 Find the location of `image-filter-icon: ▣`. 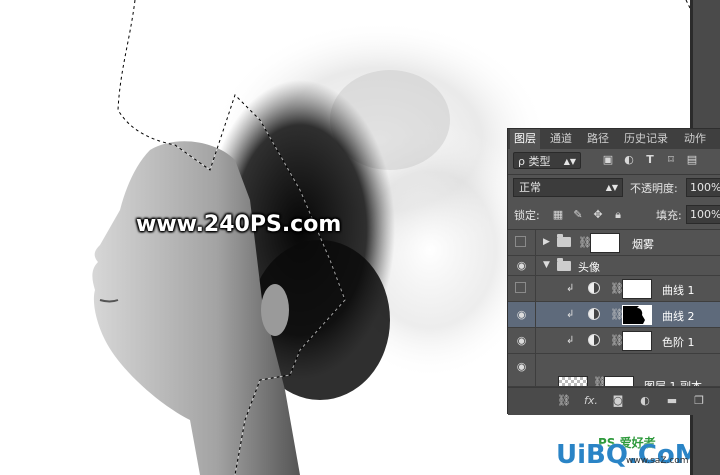

image-filter-icon: ▣ is located at coordinates (608, 160).